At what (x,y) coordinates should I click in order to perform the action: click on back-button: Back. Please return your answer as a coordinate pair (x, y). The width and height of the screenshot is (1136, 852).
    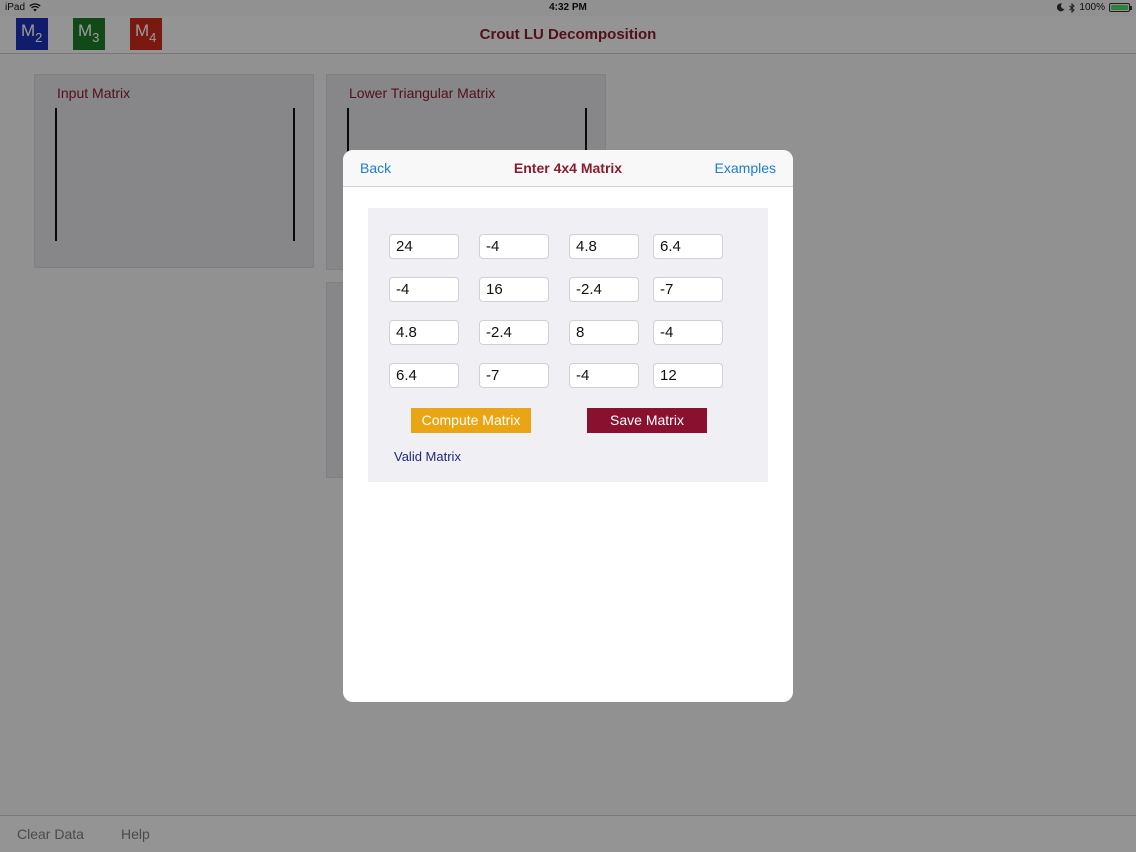
    Looking at the image, I should click on (375, 168).